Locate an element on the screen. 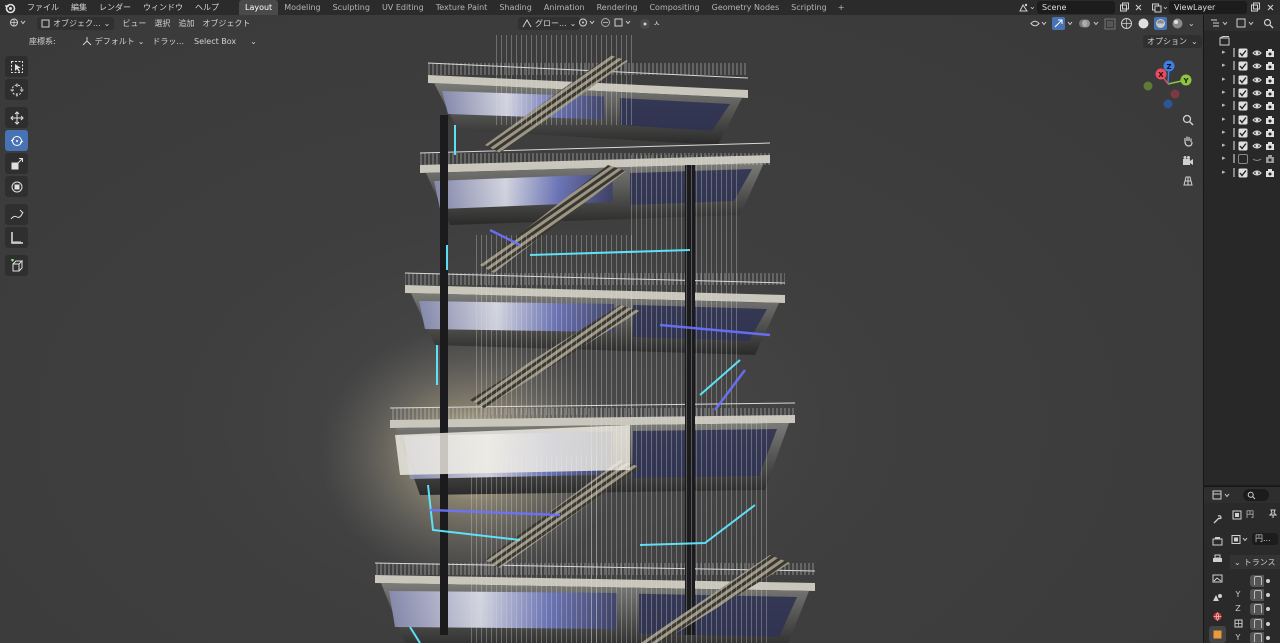 The width and height of the screenshot is (1280, 643). tab-view-layer is located at coordinates (1217, 578).